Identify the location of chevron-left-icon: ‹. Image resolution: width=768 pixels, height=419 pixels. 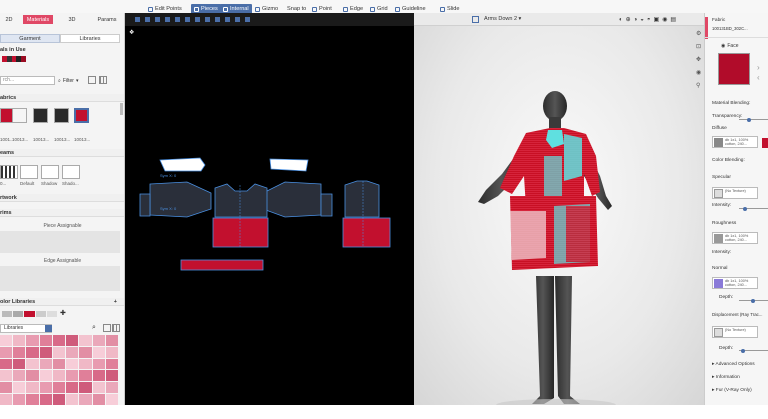
(758, 77).